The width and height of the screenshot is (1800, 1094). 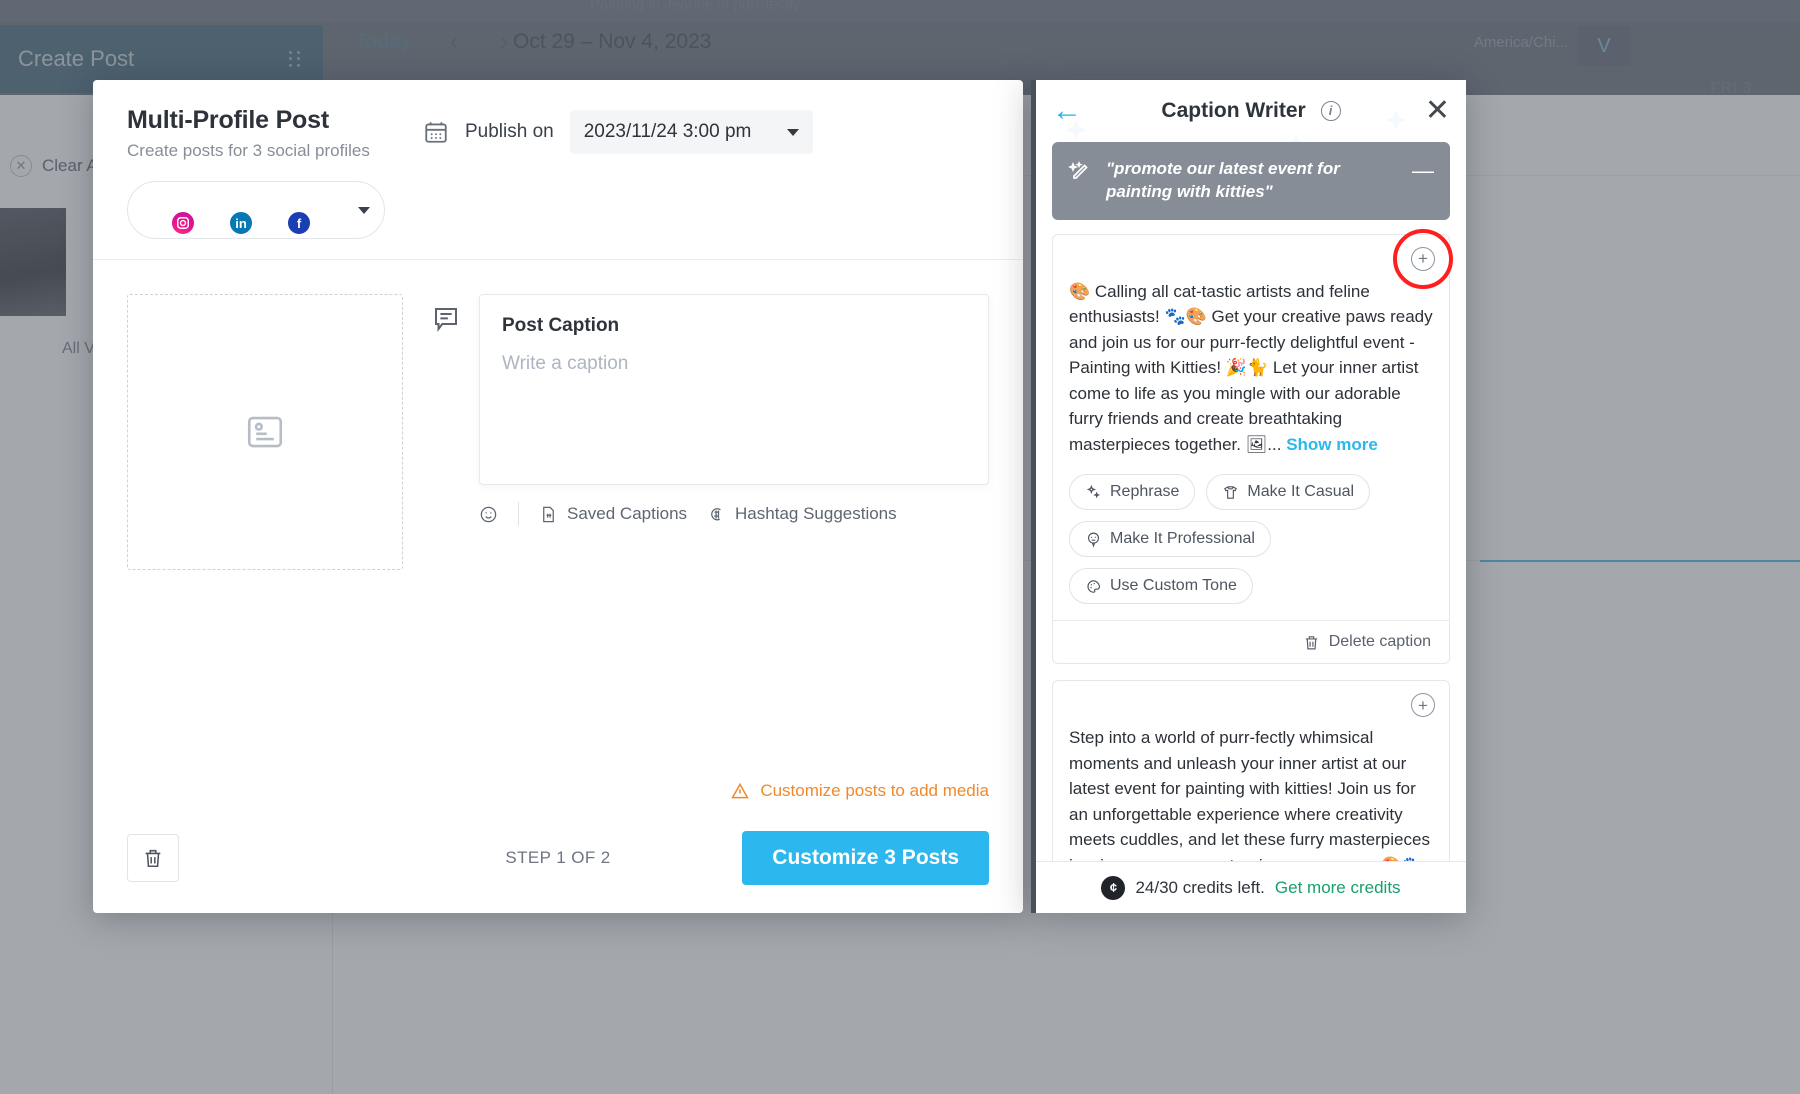 I want to click on necktie-face-icon, so click(x=1093, y=540).